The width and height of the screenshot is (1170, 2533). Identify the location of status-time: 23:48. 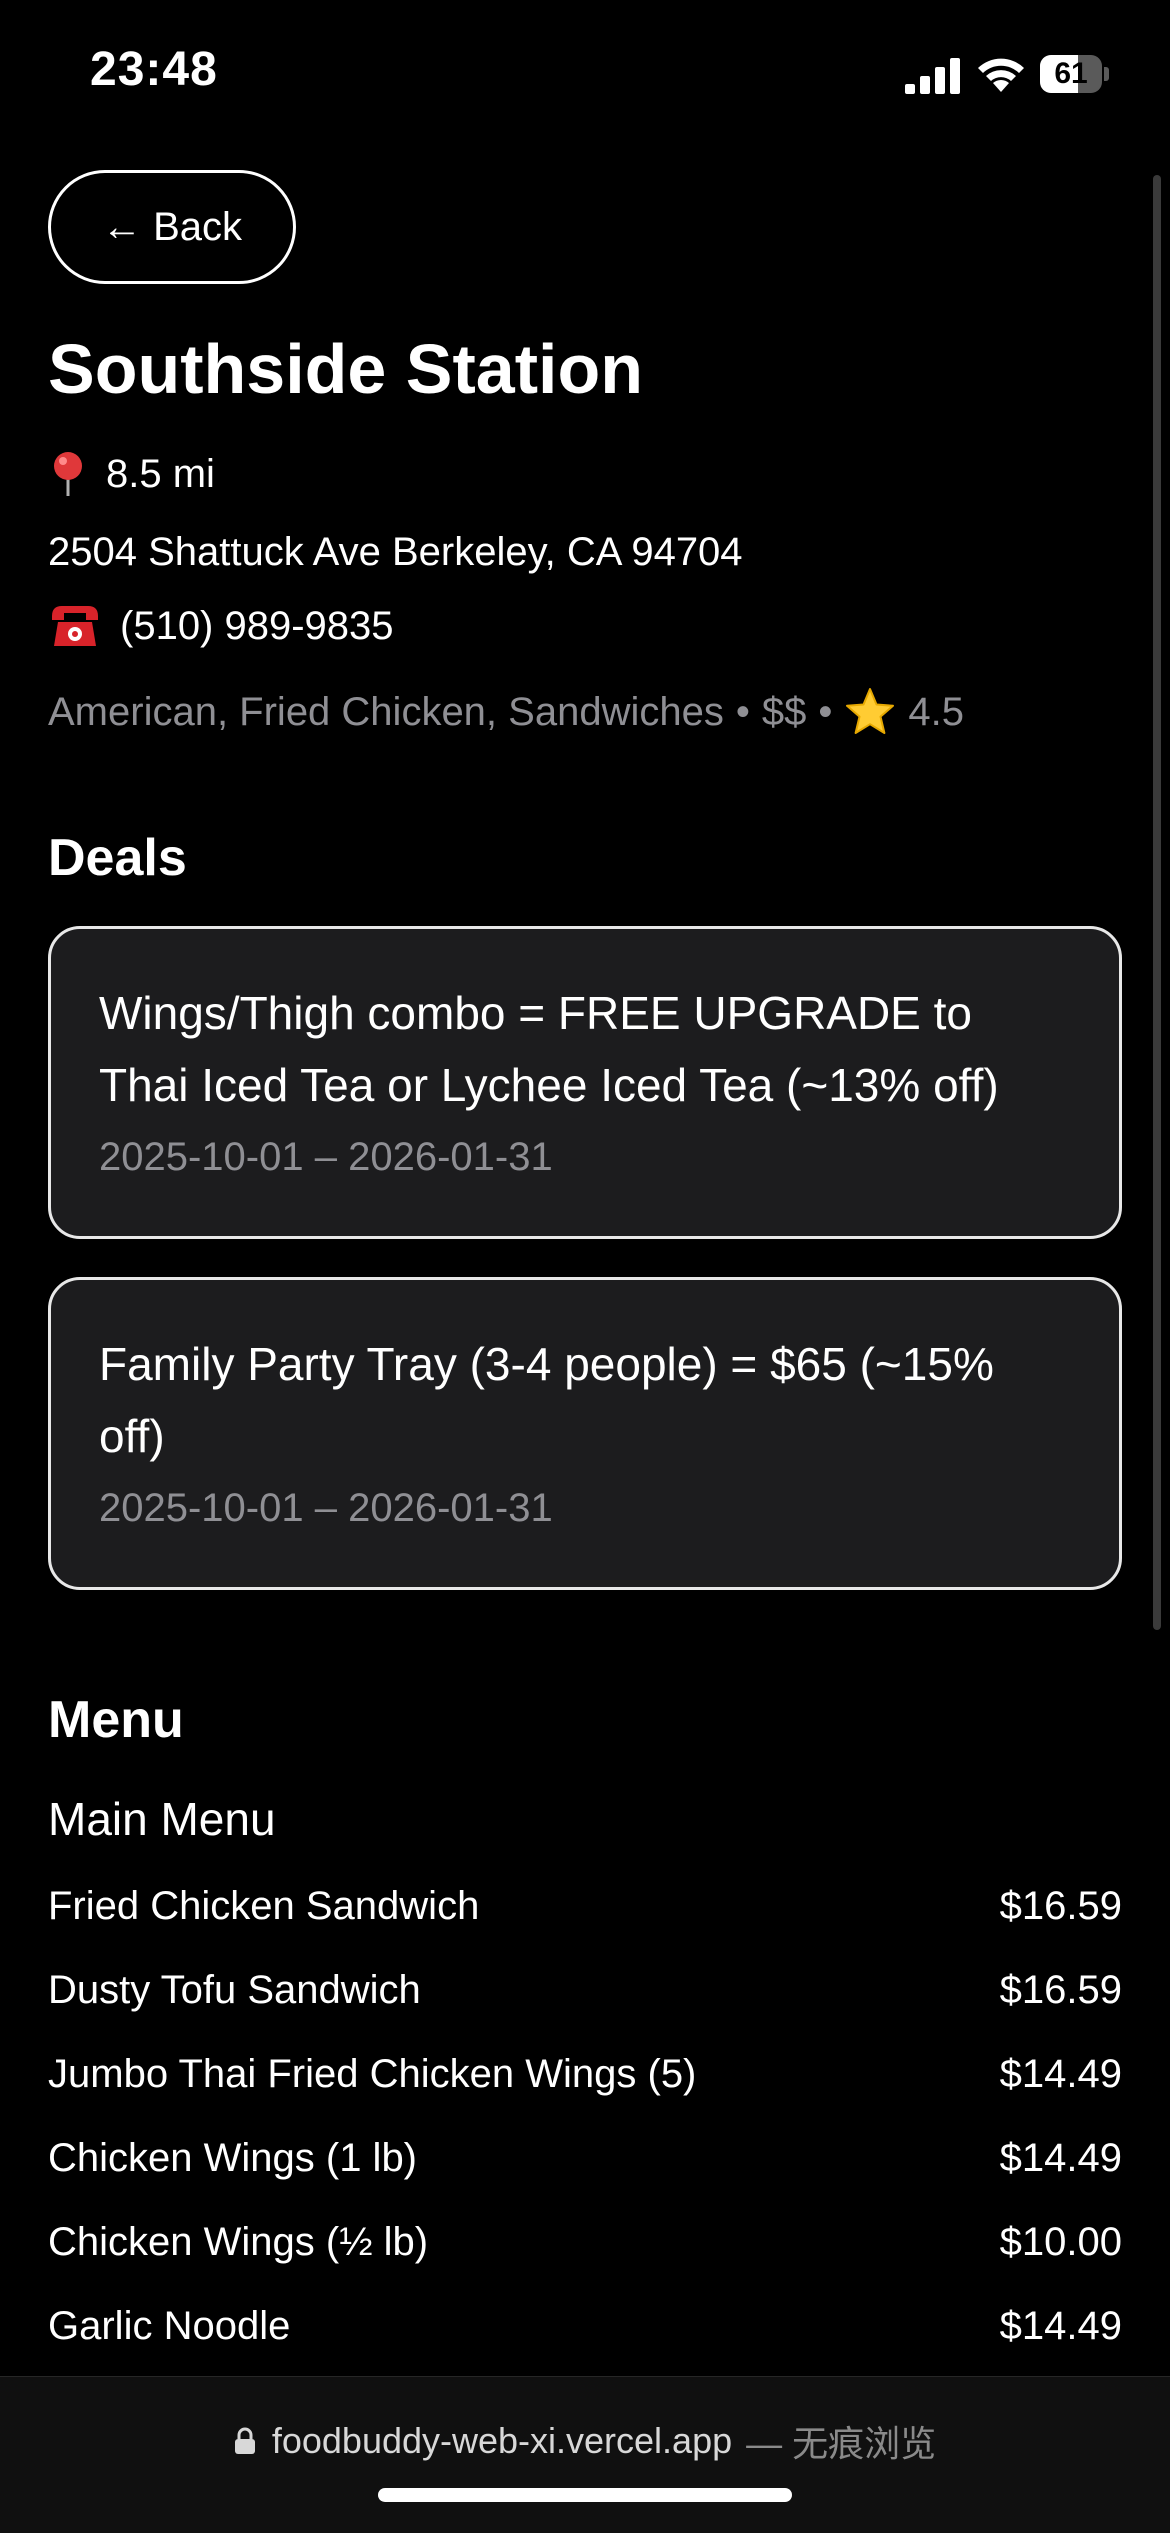
(154, 69).